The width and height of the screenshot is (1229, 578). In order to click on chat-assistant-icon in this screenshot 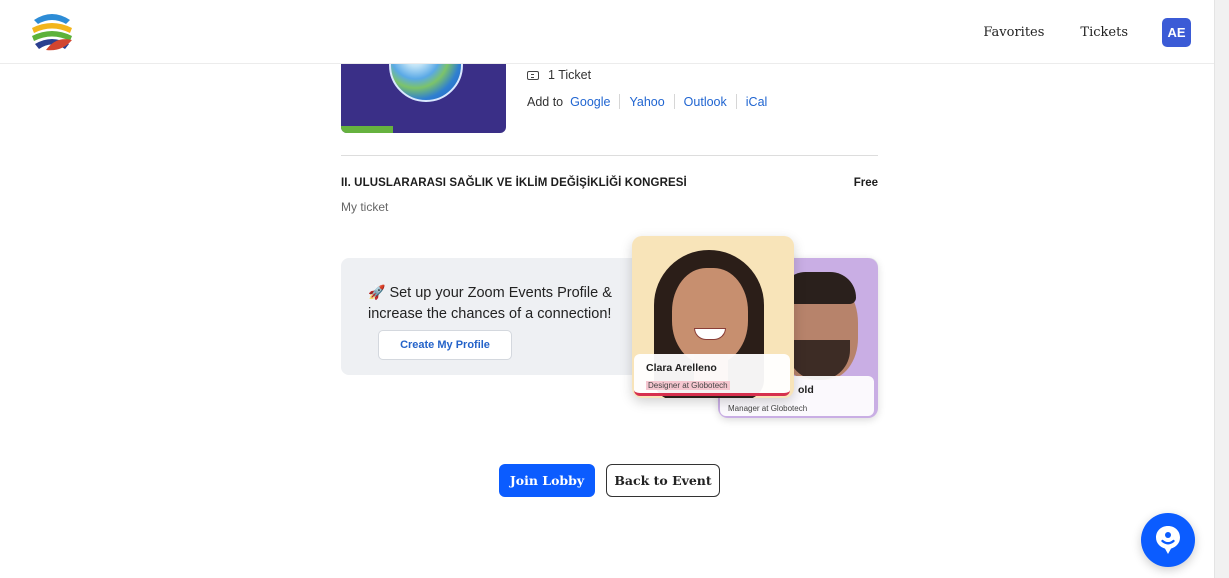, I will do `click(1168, 540)`.